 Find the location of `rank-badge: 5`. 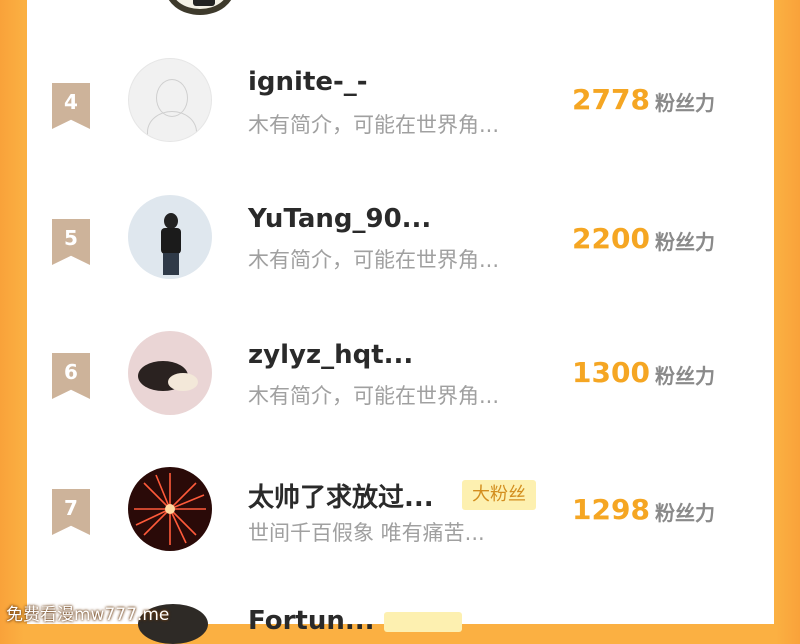

rank-badge: 5 is located at coordinates (71, 242).